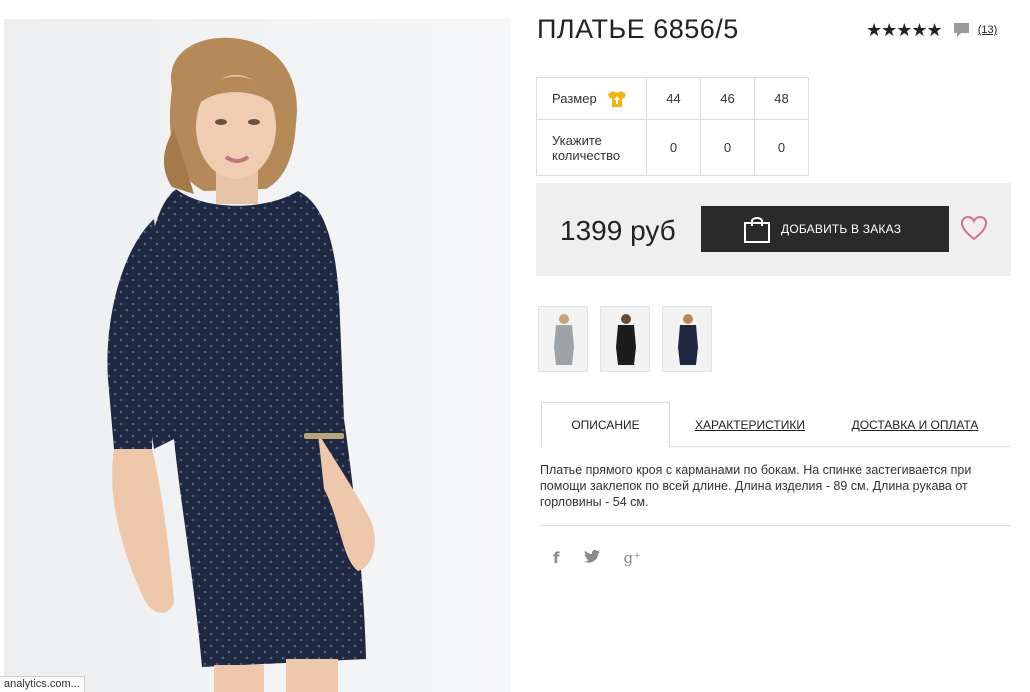 The image size is (1030, 692). Describe the element at coordinates (556, 558) in the screenshot. I see `facebook-icon: f` at that location.